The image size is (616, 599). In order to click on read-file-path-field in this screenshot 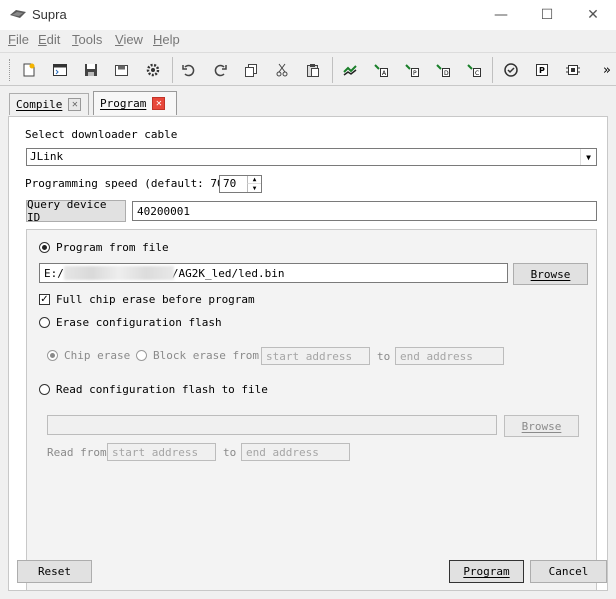, I will do `click(272, 425)`.